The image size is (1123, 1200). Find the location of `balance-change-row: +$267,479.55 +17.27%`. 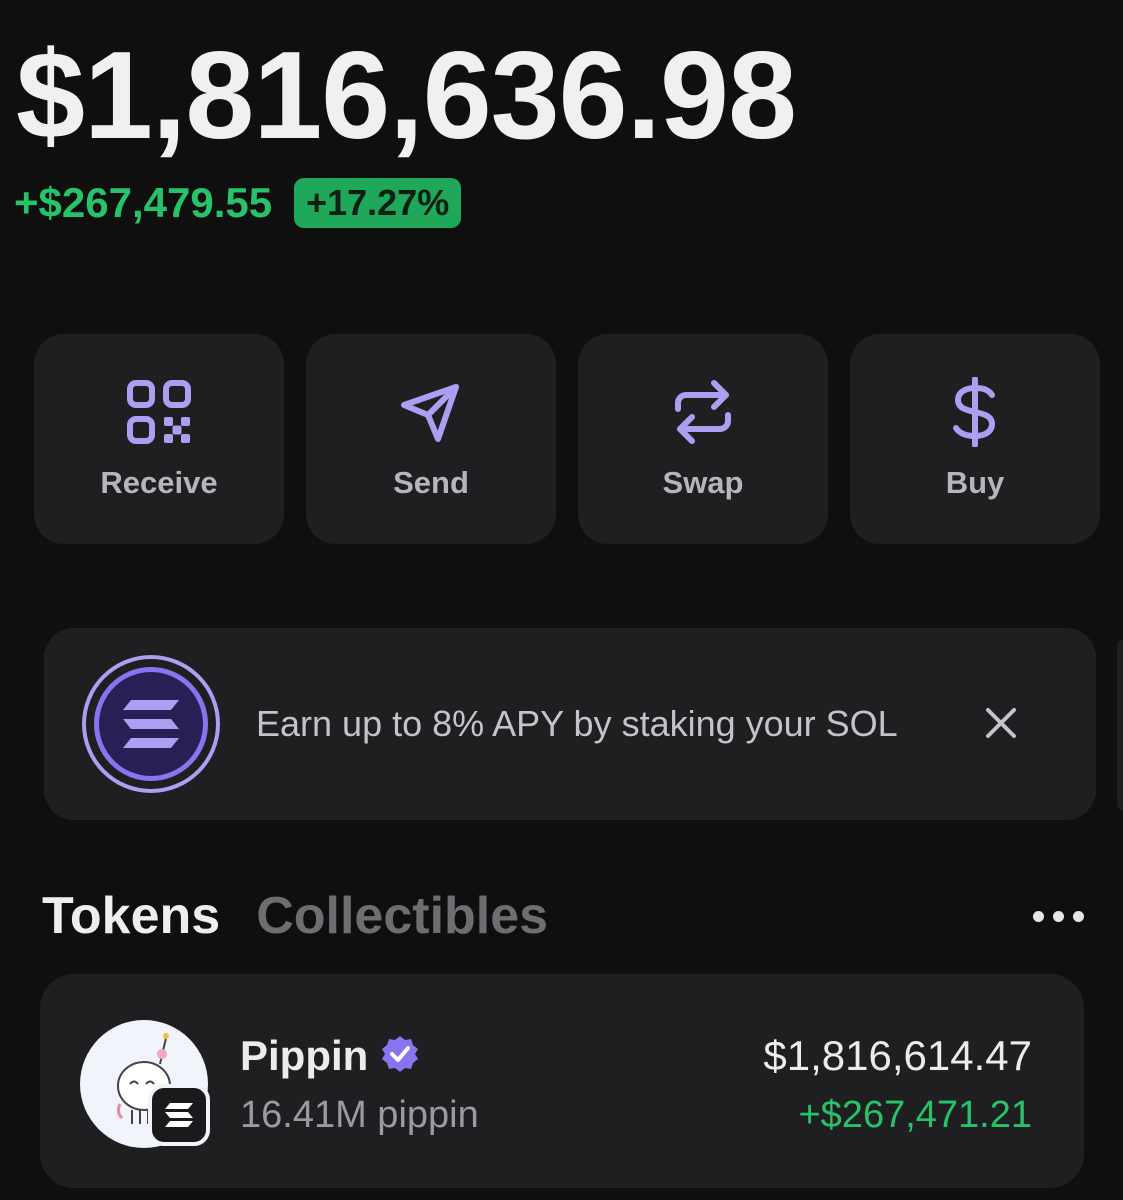

balance-change-row: +$267,479.55 +17.27% is located at coordinates (238, 203).